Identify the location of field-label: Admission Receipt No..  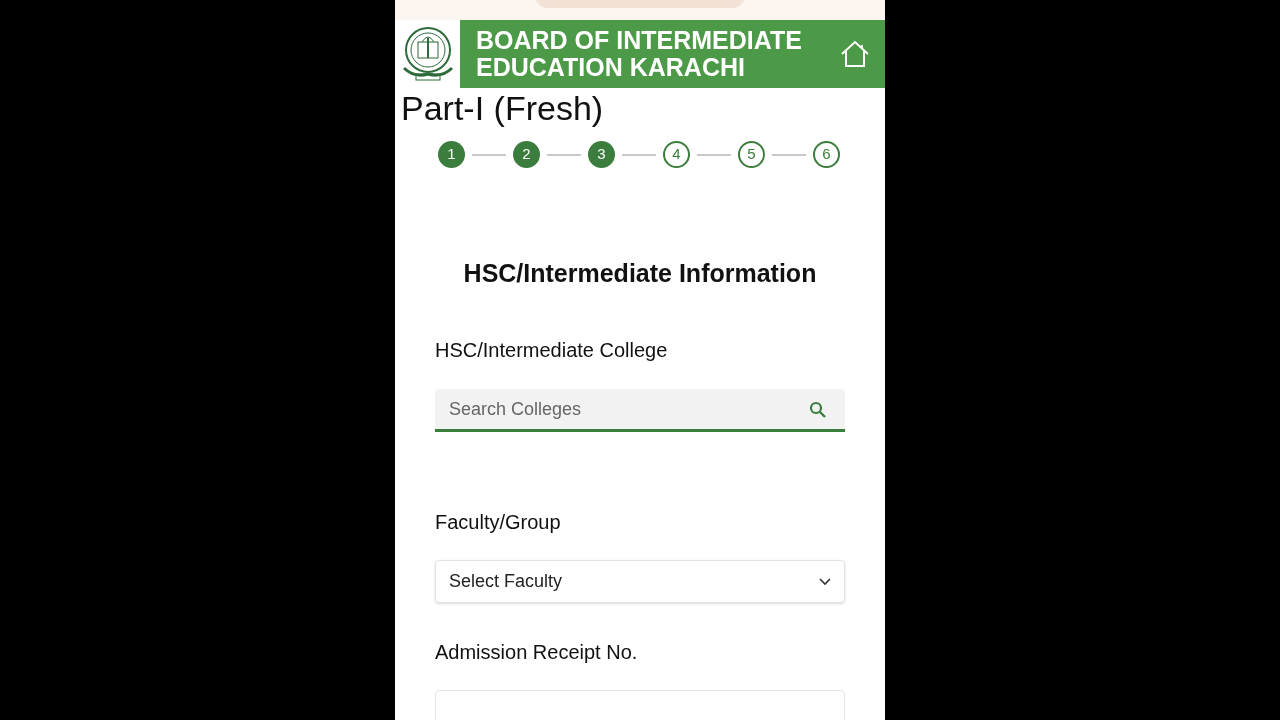
(536, 652).